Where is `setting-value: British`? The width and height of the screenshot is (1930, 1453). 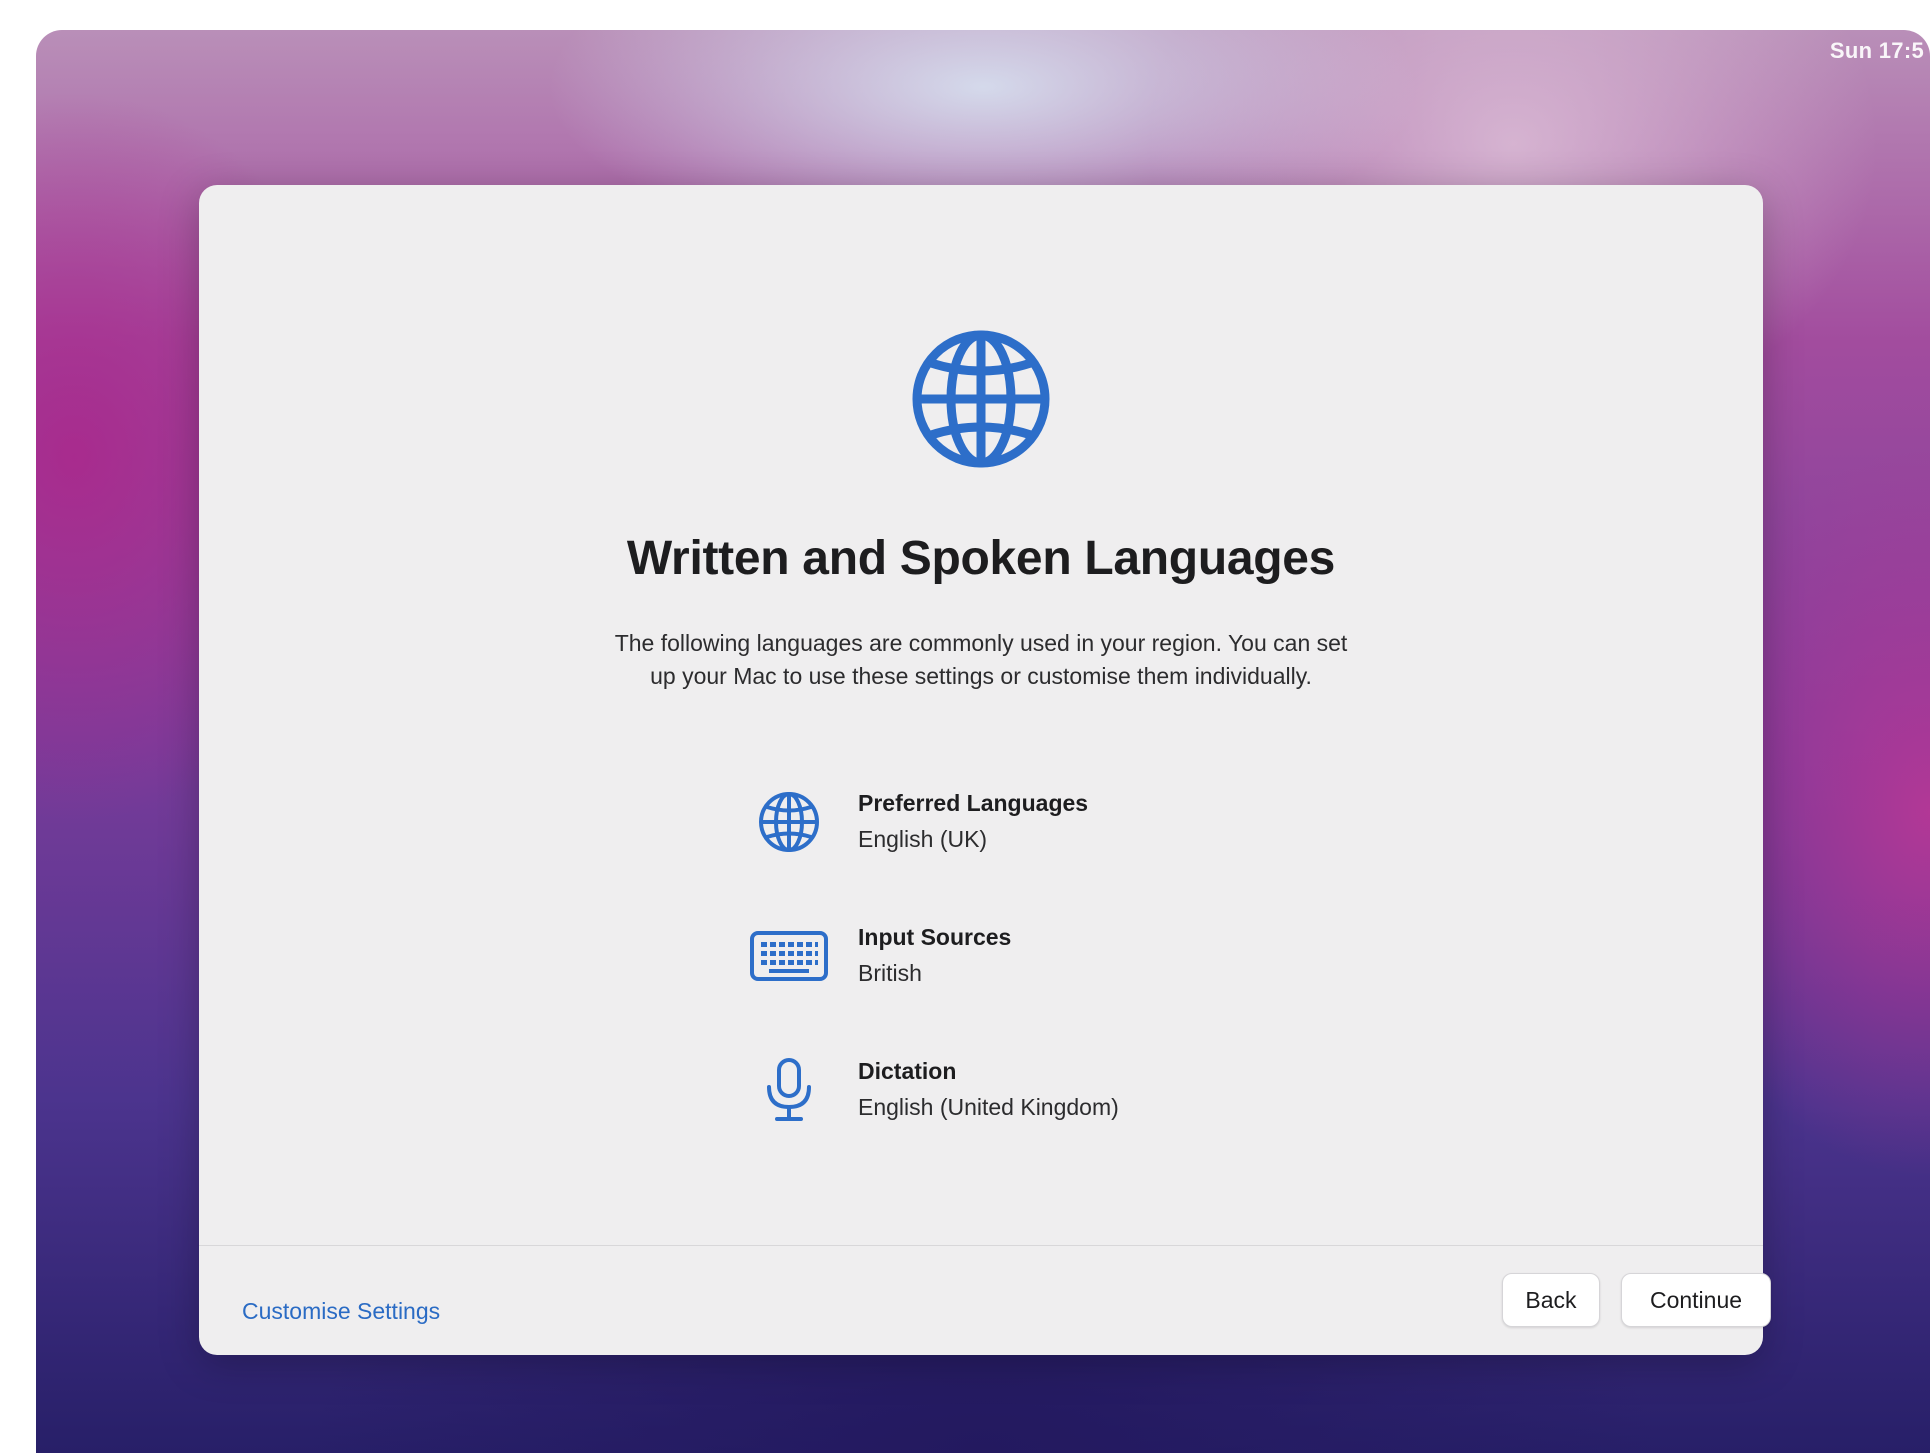 setting-value: British is located at coordinates (890, 973).